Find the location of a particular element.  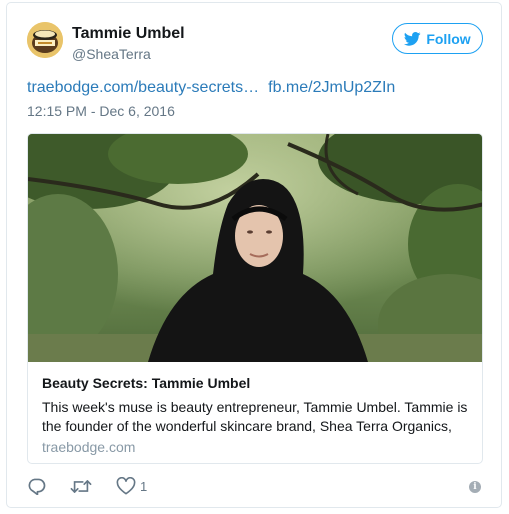

follow-button: Follow is located at coordinates (437, 38).